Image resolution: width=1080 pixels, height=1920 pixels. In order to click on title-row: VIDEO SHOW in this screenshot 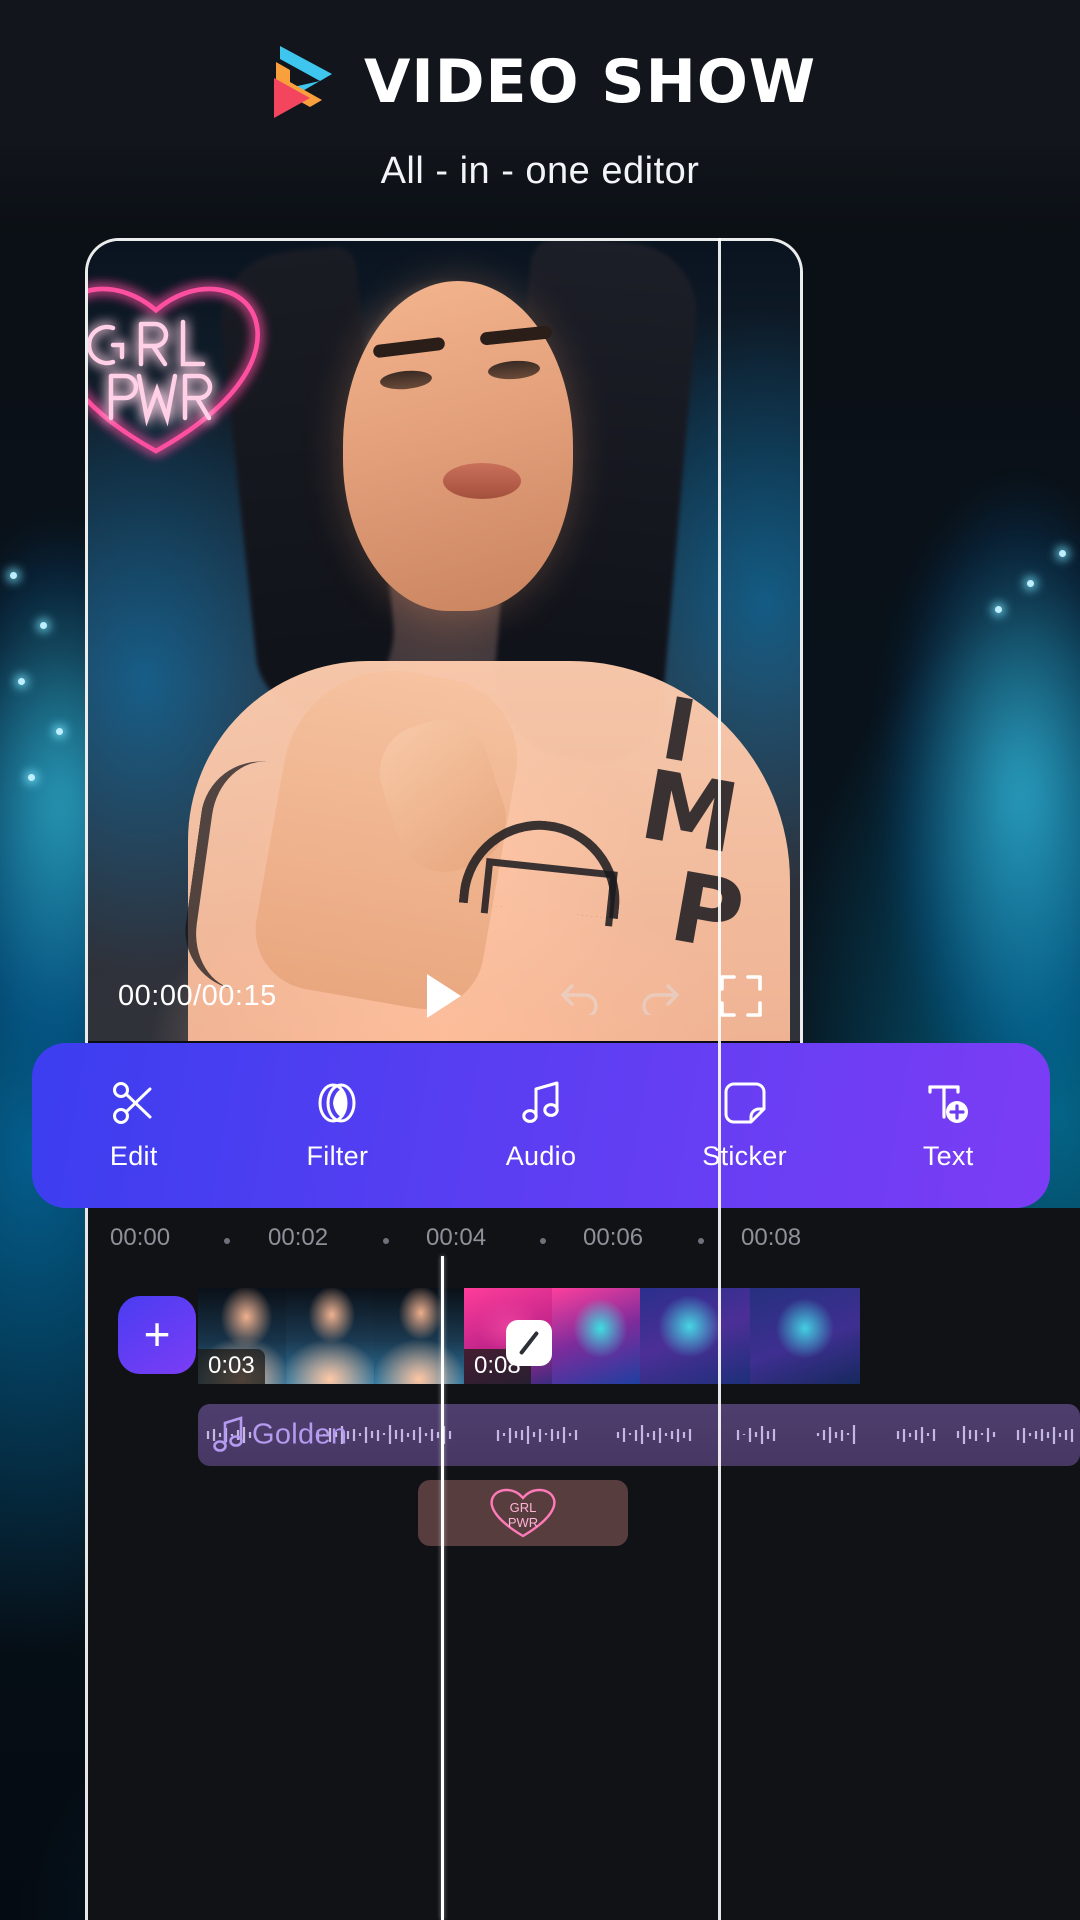, I will do `click(540, 82)`.